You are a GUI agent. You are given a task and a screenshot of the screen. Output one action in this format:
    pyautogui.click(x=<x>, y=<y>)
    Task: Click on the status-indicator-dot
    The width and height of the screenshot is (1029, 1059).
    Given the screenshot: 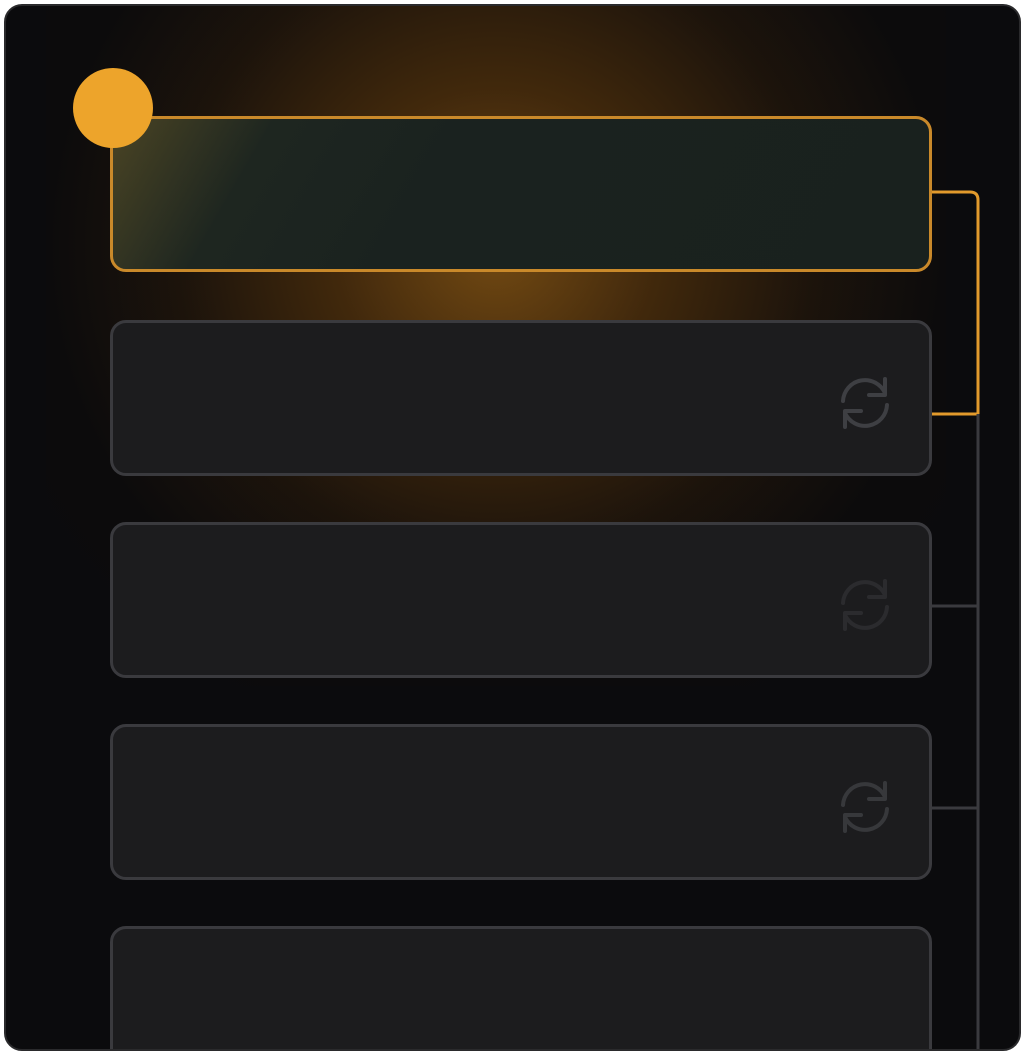 What is the action you would take?
    pyautogui.click(x=113, y=108)
    